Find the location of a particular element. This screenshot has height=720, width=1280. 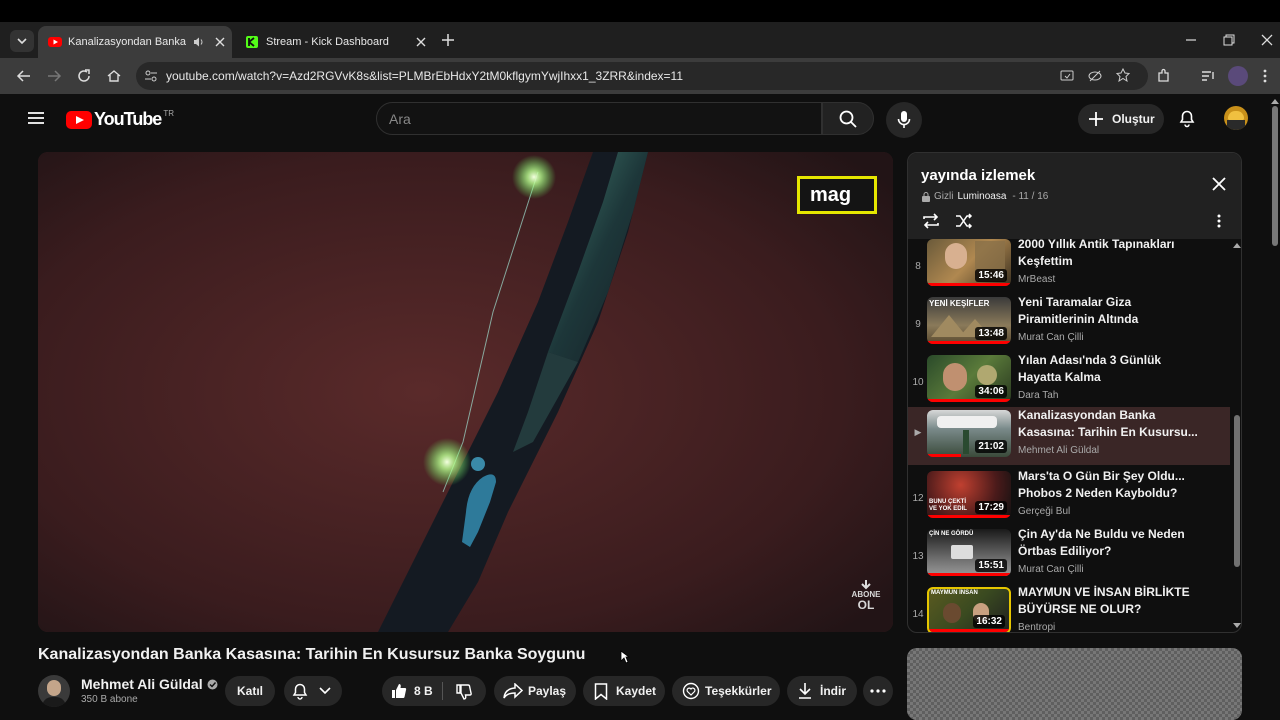

more-actions-button is located at coordinates (878, 691).